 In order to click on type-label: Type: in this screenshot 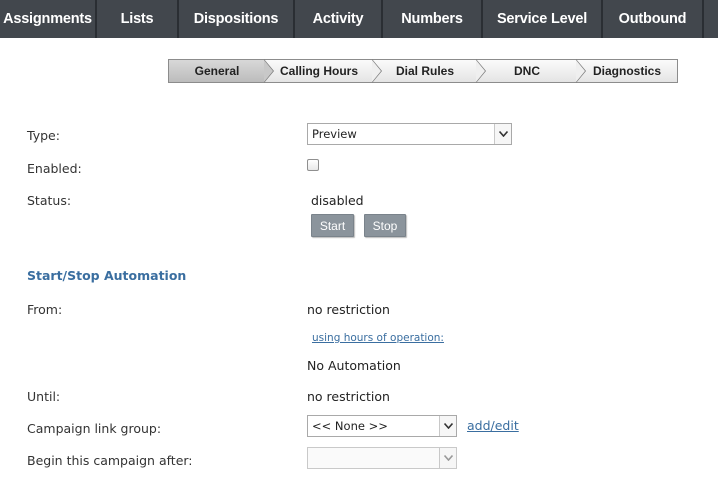, I will do `click(43, 135)`.